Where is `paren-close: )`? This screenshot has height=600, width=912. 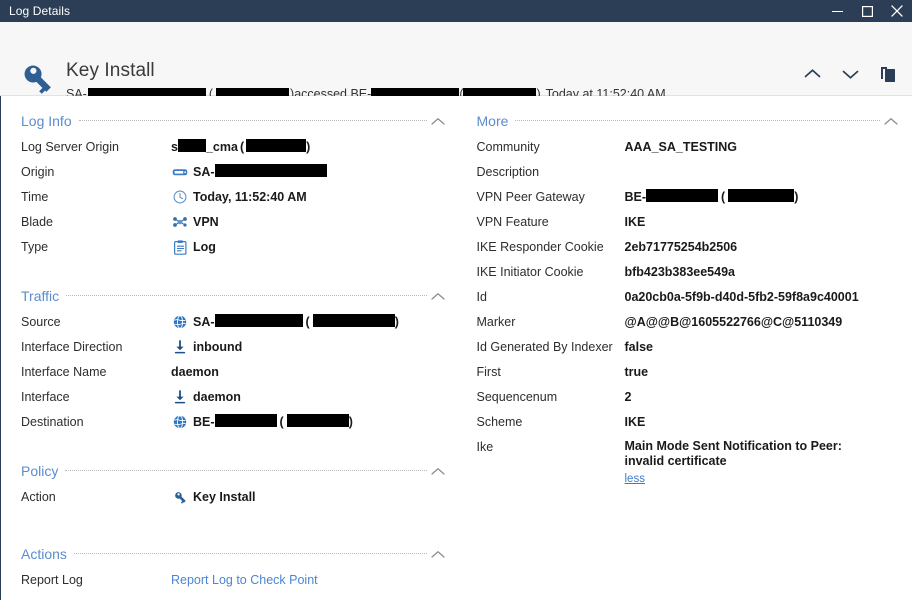 paren-close: ) is located at coordinates (308, 147).